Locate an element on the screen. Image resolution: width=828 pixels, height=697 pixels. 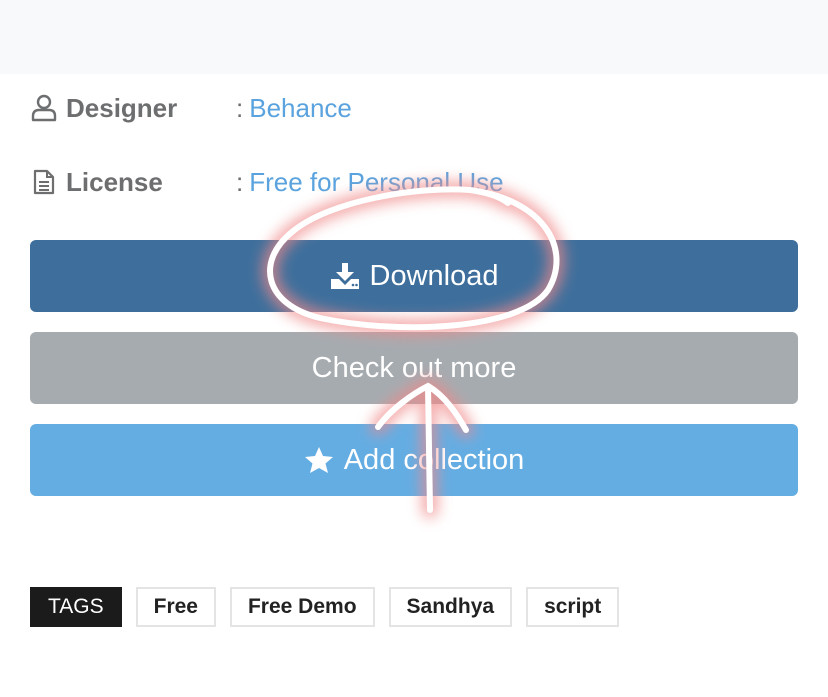
download-label: Download is located at coordinates (434, 275).